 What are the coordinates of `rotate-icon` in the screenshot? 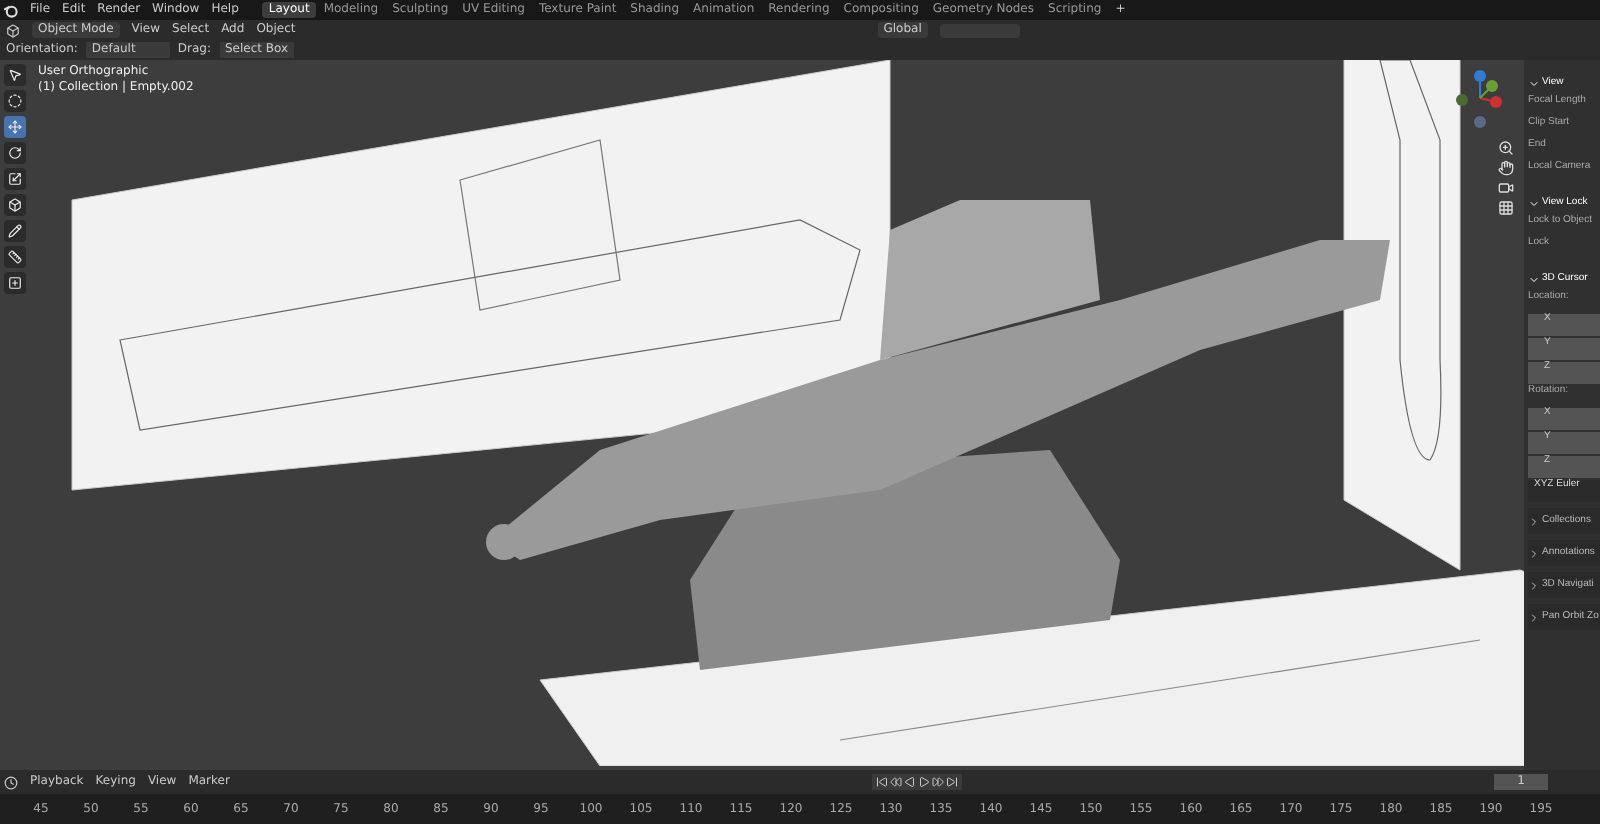 It's located at (15, 153).